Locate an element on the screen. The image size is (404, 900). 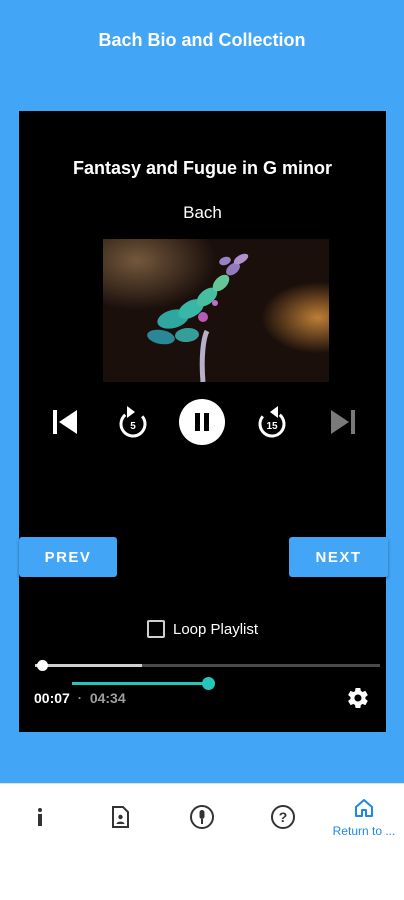
document-person-icon is located at coordinates (120, 817).